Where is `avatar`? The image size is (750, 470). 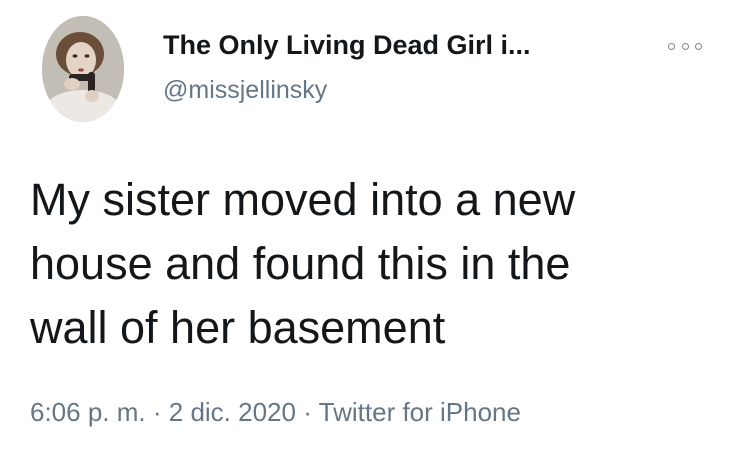 avatar is located at coordinates (83, 69).